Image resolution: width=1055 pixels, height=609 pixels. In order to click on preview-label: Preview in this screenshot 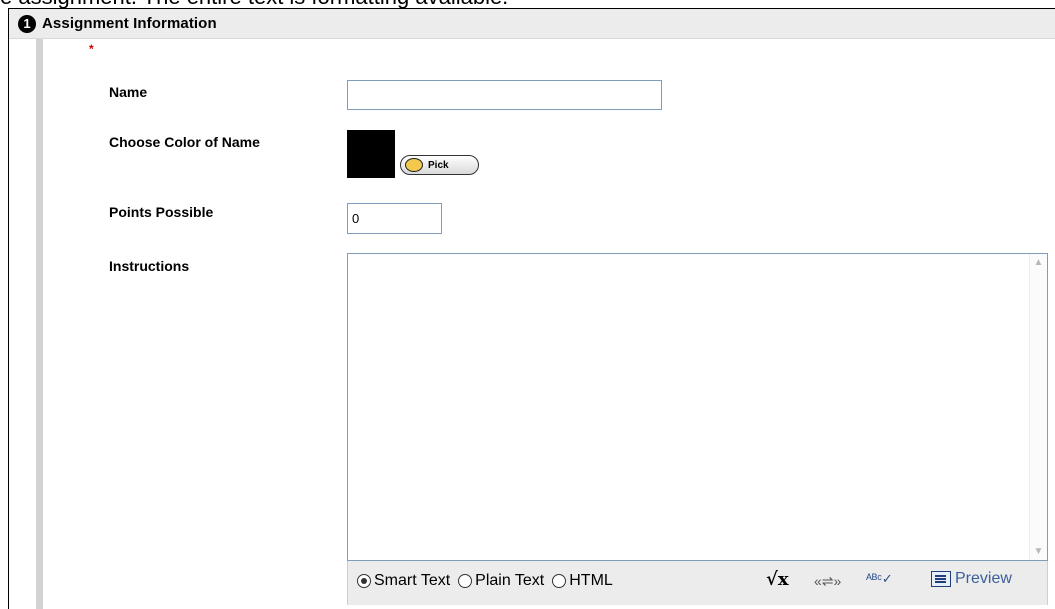, I will do `click(983, 578)`.